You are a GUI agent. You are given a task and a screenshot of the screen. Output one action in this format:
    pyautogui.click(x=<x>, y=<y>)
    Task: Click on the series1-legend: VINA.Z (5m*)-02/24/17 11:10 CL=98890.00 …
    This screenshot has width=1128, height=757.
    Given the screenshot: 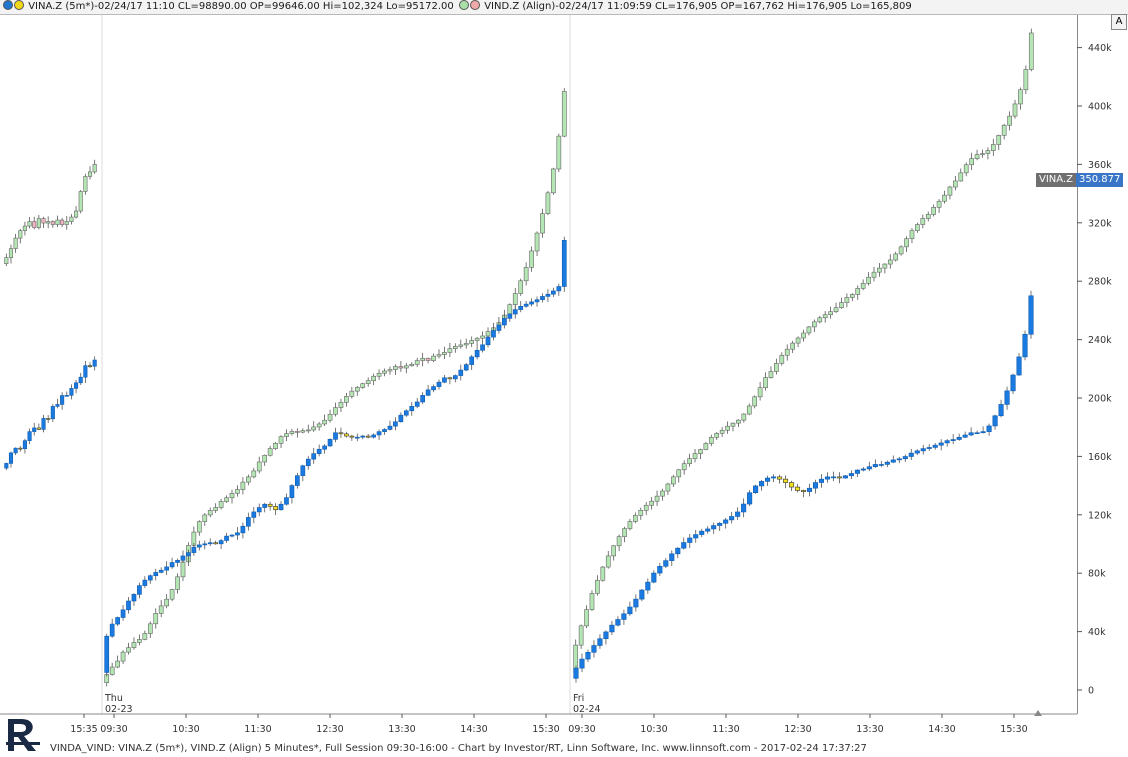 What is the action you would take?
    pyautogui.click(x=228, y=7)
    